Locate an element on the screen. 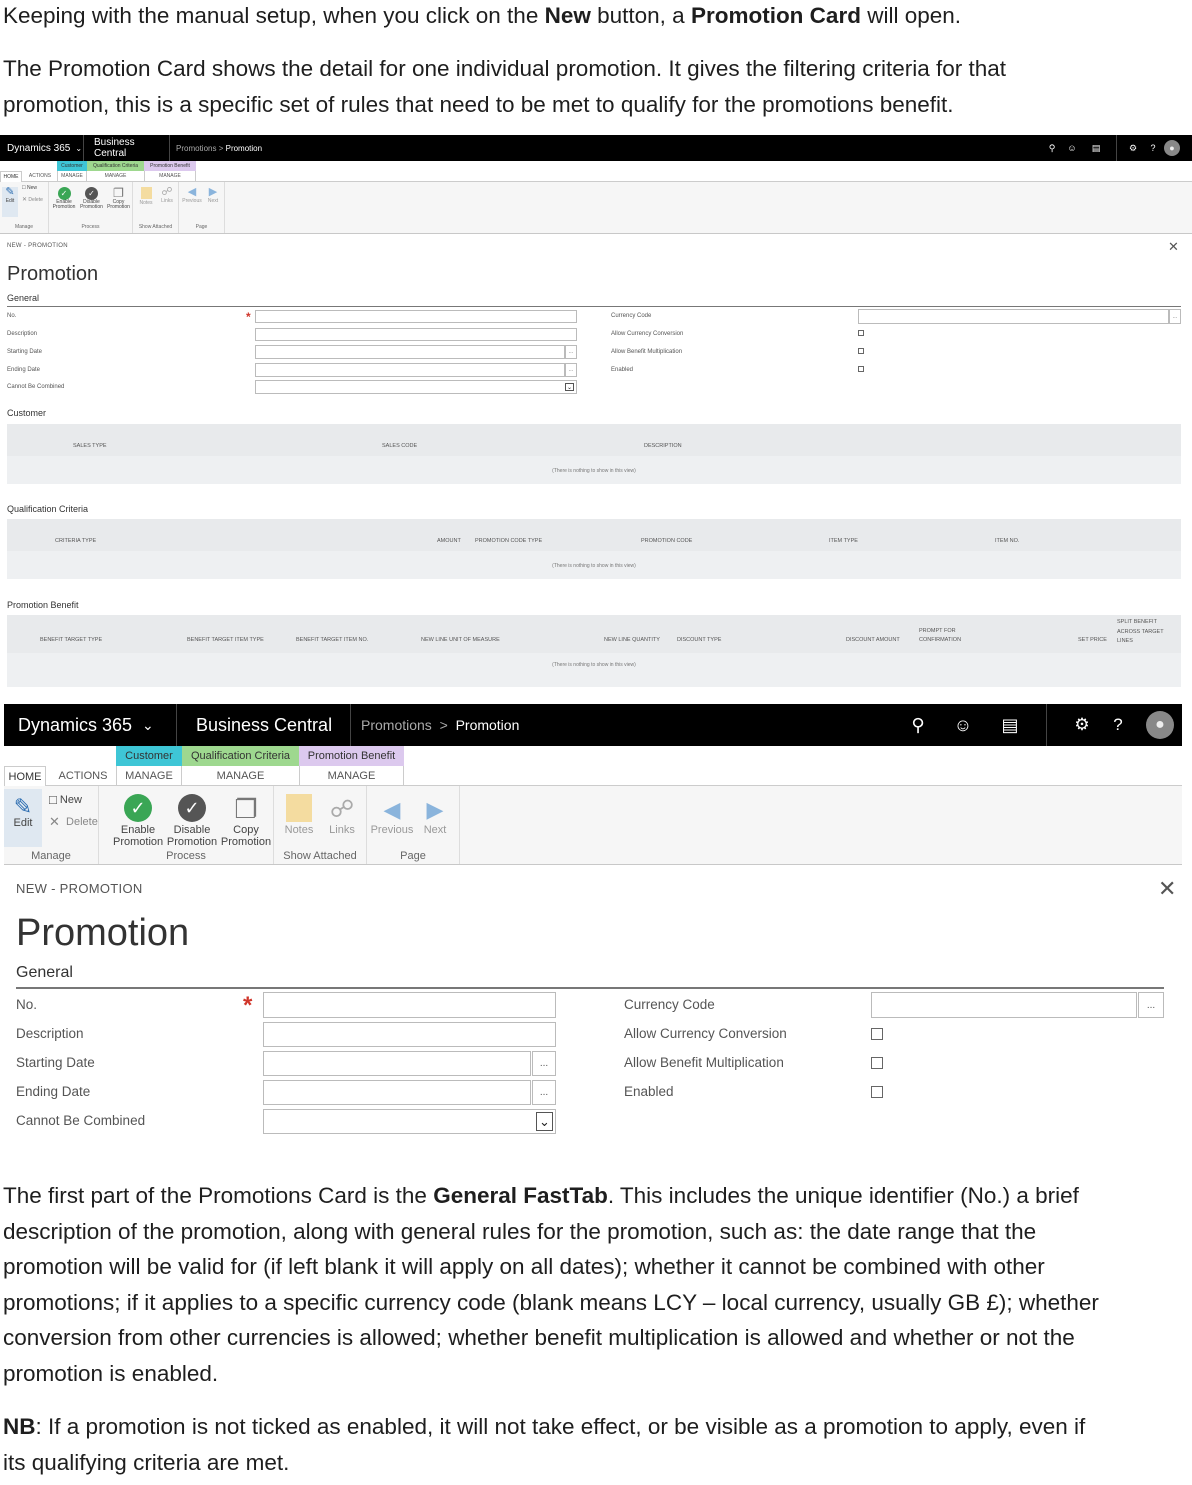 The width and height of the screenshot is (1192, 1485). column-criteria-type: CRITERIA TYPE is located at coordinates (75, 541).